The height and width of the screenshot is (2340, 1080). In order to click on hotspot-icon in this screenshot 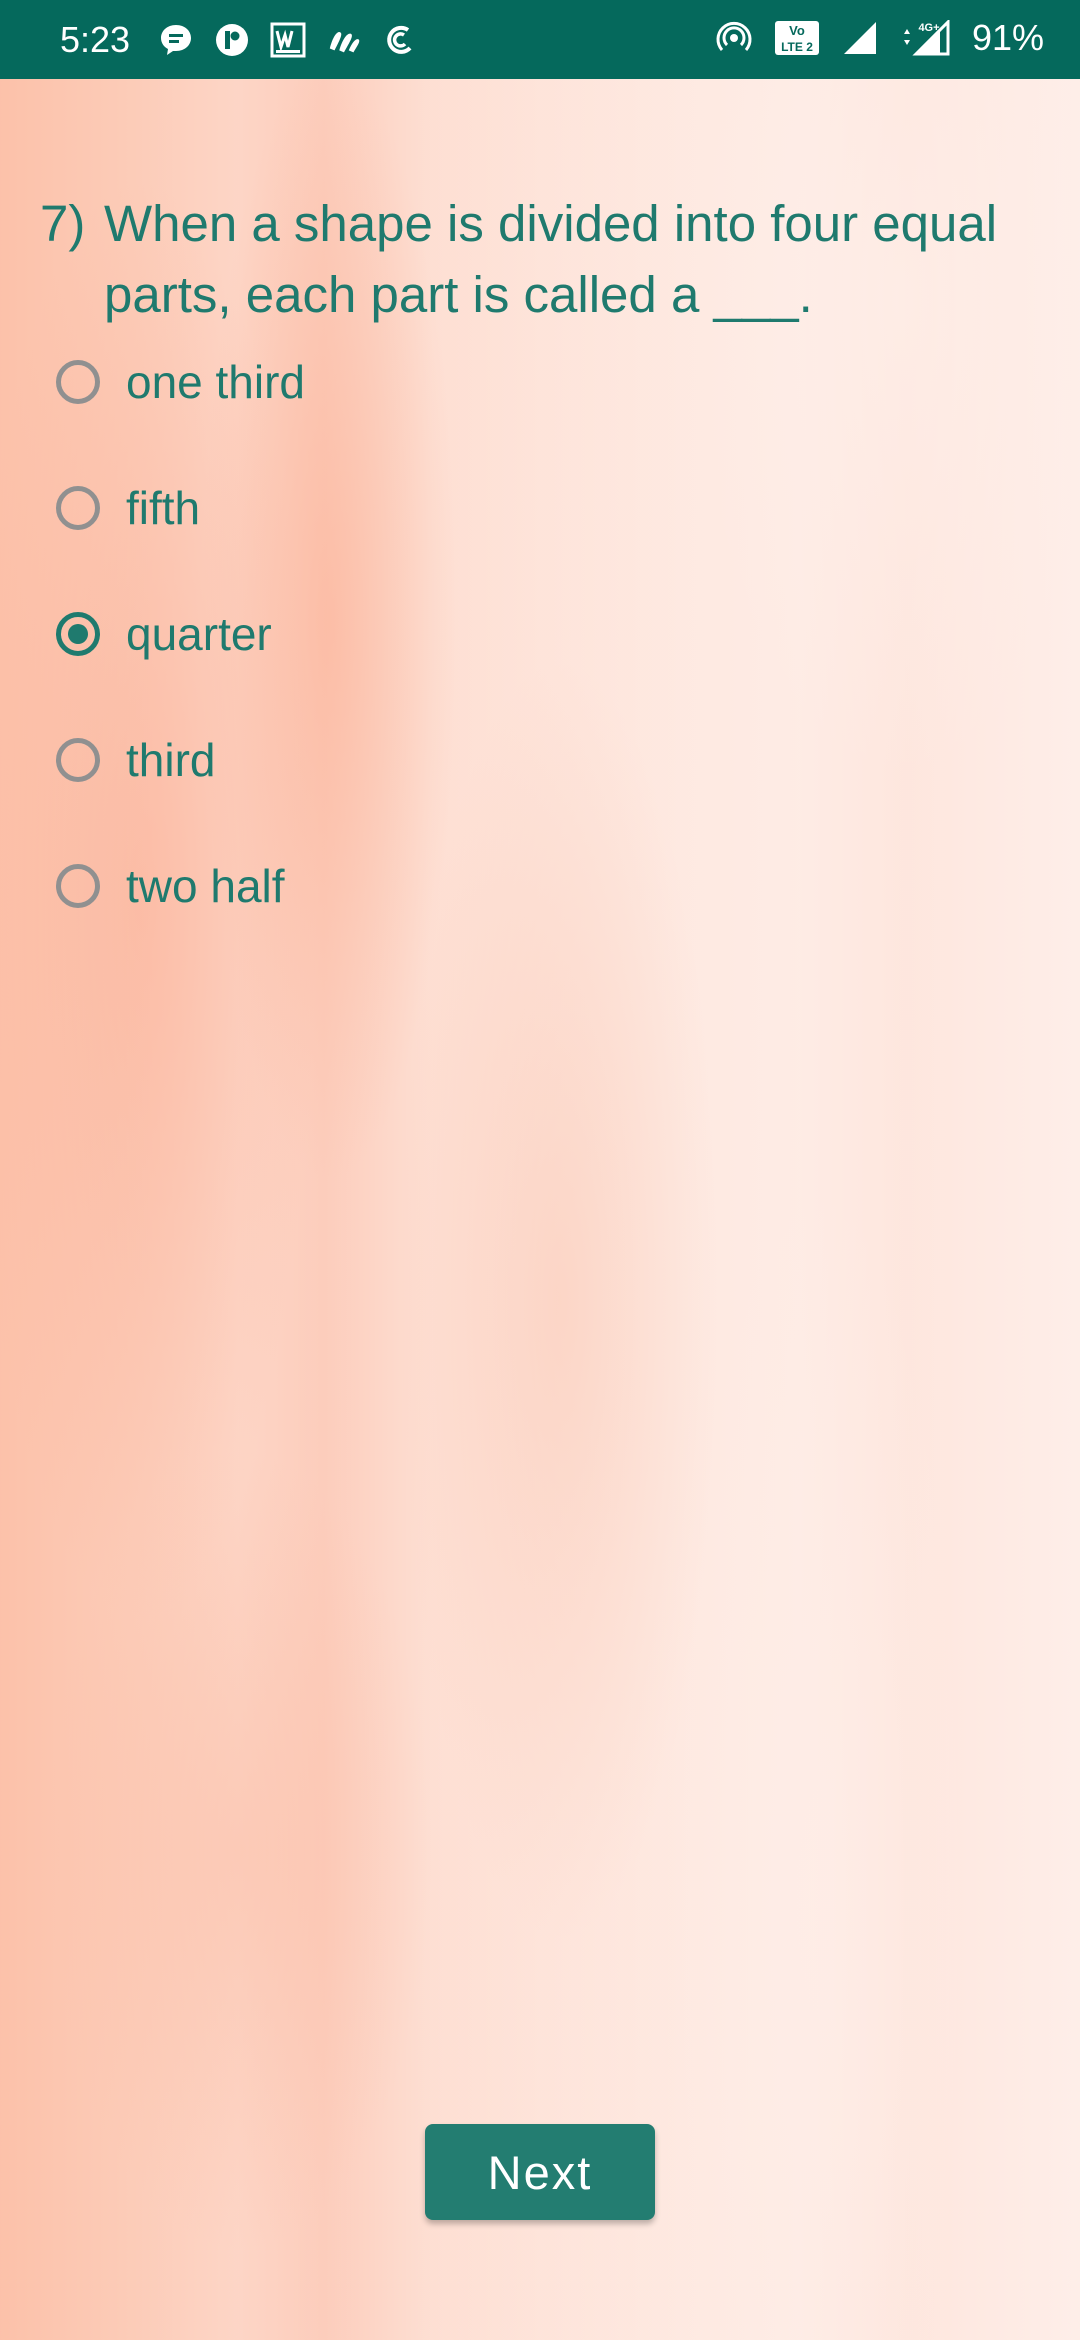, I will do `click(734, 38)`.